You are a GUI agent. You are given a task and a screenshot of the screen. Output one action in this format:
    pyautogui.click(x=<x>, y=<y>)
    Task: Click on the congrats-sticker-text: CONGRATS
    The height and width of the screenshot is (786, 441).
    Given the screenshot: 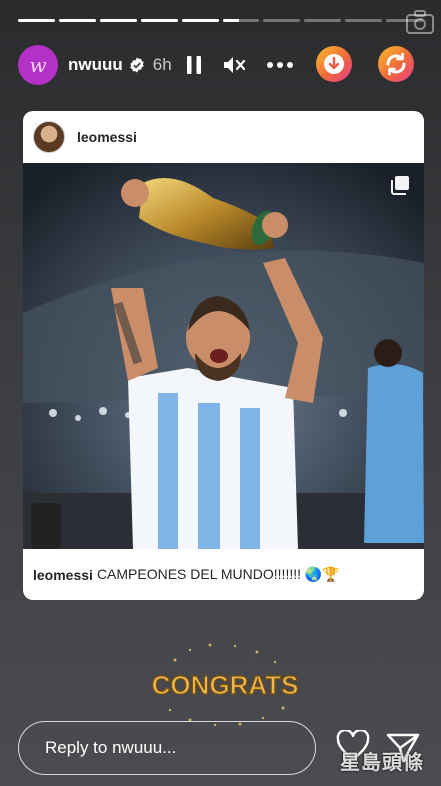 What is the action you would take?
    pyautogui.click(x=225, y=685)
    